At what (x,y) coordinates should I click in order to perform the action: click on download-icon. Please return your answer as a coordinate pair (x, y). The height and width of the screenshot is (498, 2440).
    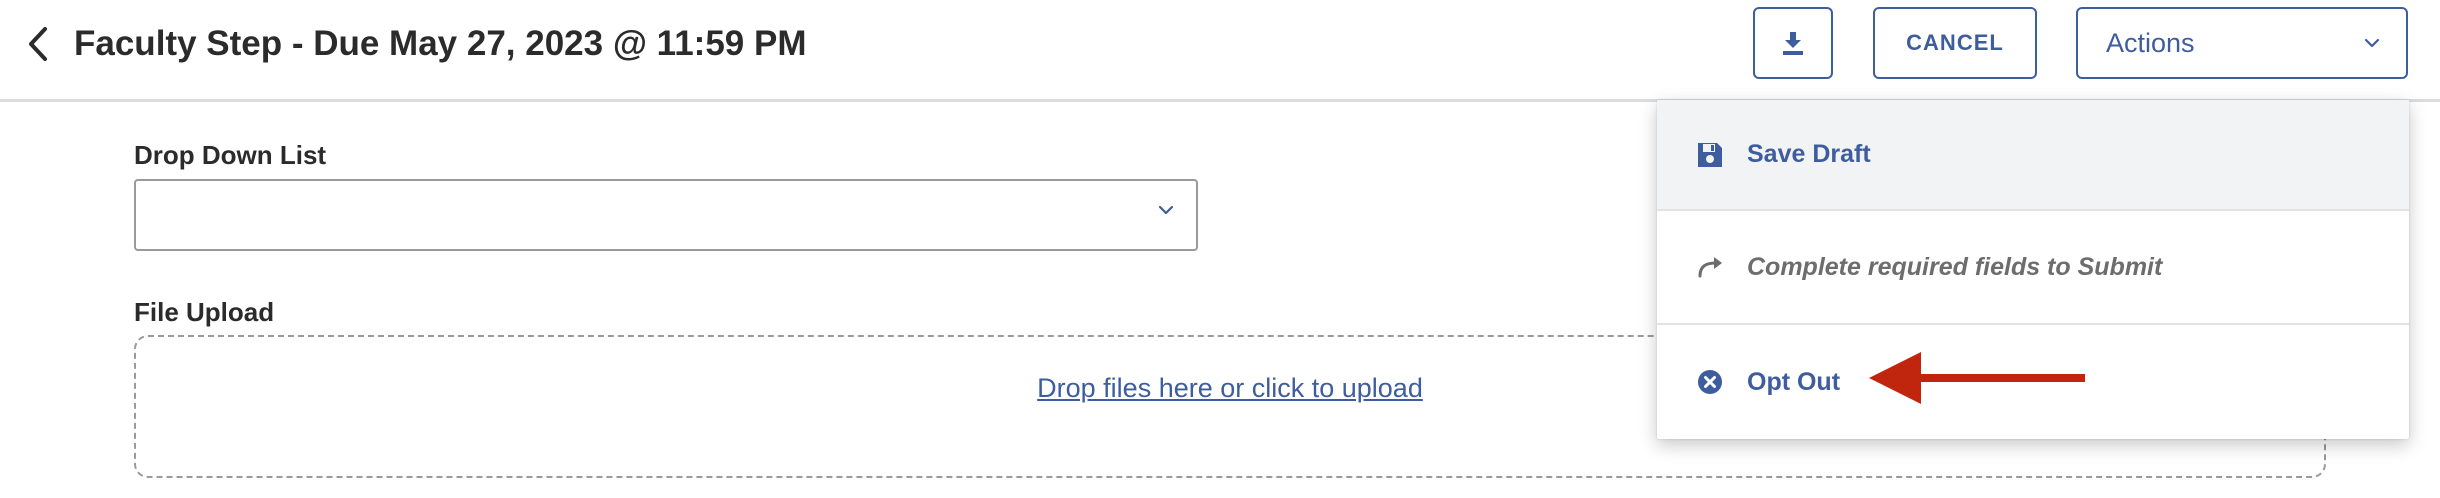
    Looking at the image, I should click on (1793, 43).